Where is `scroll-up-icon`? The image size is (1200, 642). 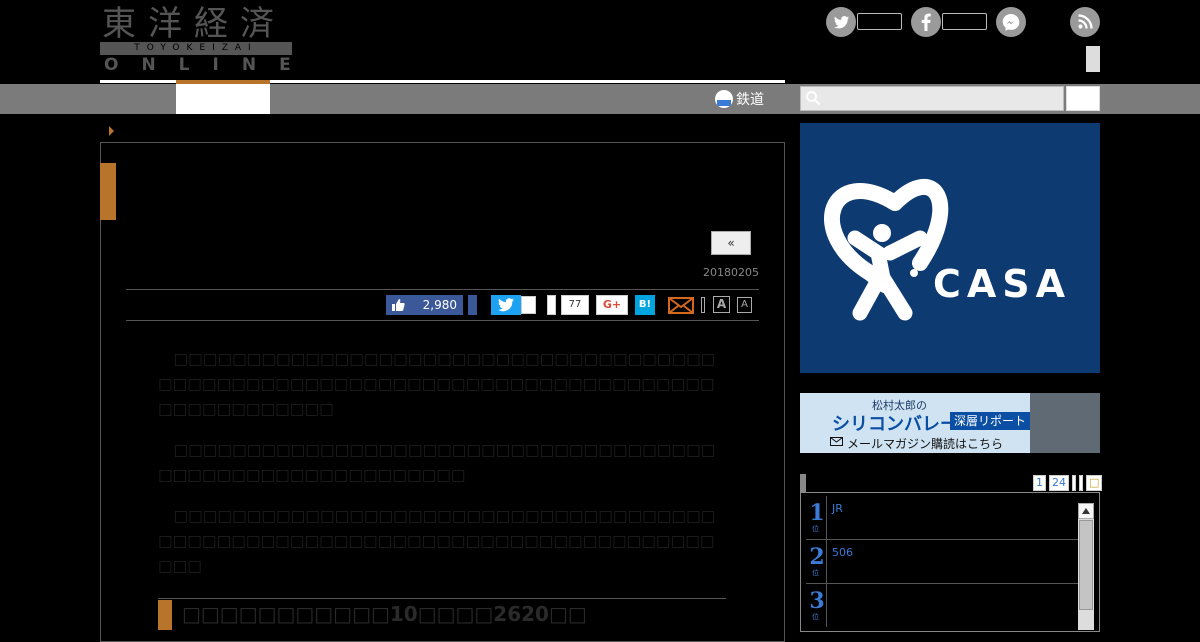 scroll-up-icon is located at coordinates (1086, 511).